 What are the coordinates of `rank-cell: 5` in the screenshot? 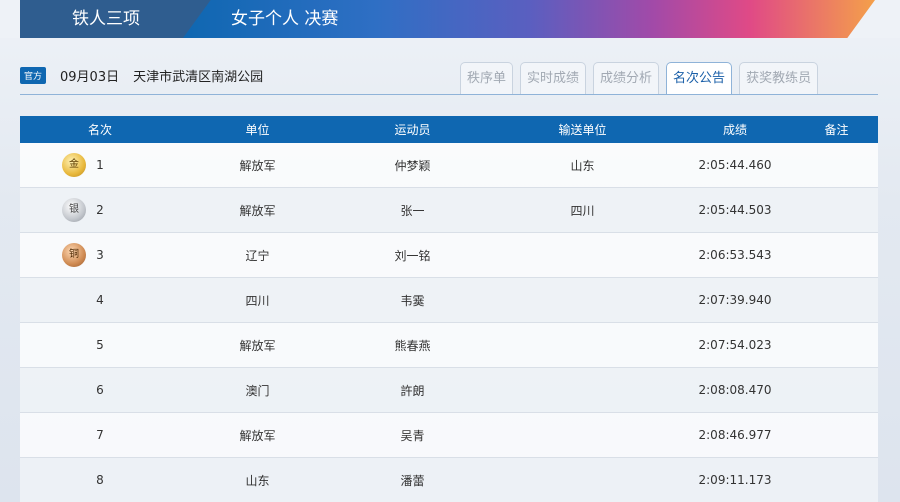 It's located at (100, 345).